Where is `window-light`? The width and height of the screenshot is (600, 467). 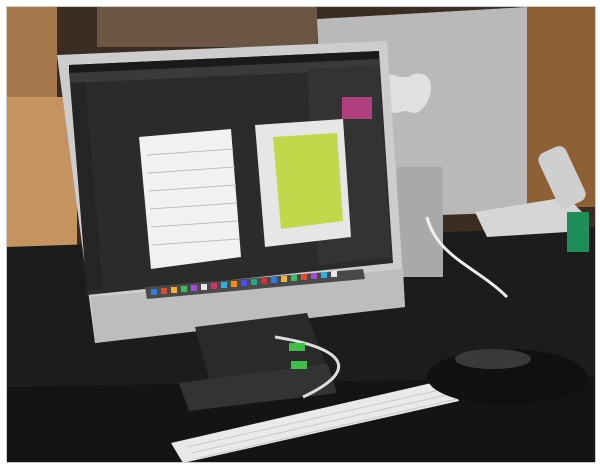 window-light is located at coordinates (207, 27).